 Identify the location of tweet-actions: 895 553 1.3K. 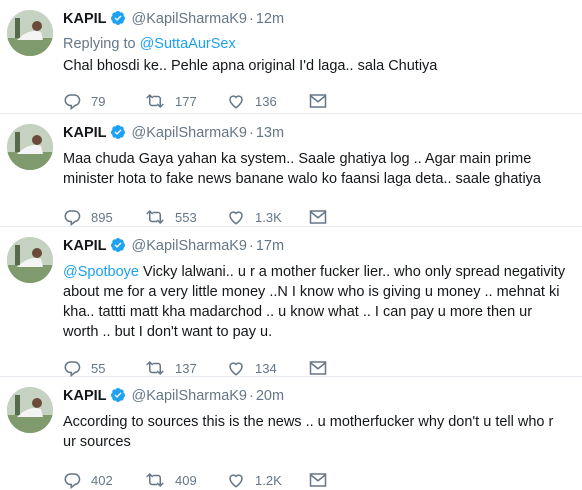
(316, 217).